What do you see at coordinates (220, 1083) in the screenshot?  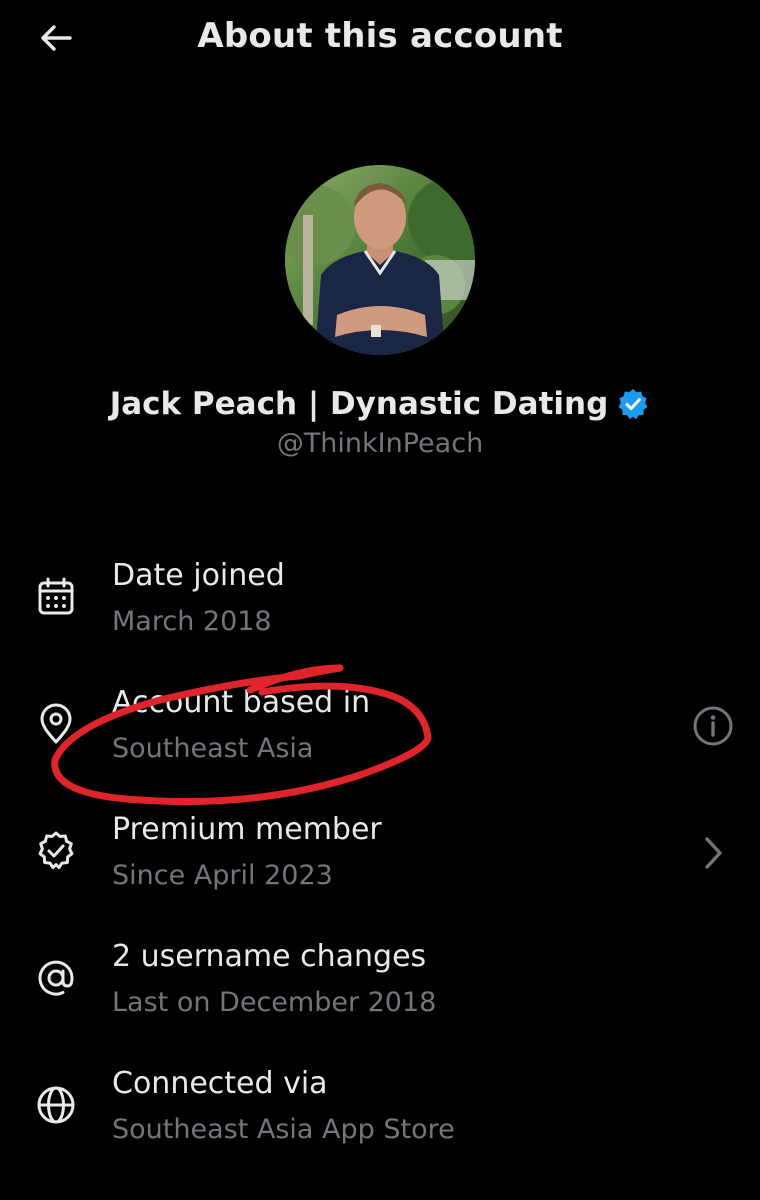 I see `row-title: Connected via` at bounding box center [220, 1083].